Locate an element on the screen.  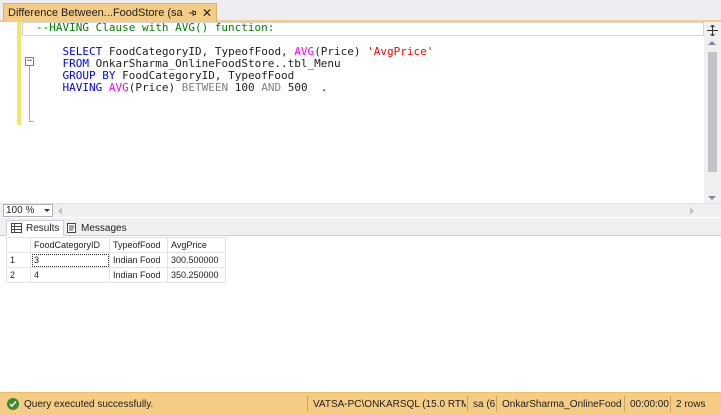
results-tab-strip: Results Messages is located at coordinates (360, 227).